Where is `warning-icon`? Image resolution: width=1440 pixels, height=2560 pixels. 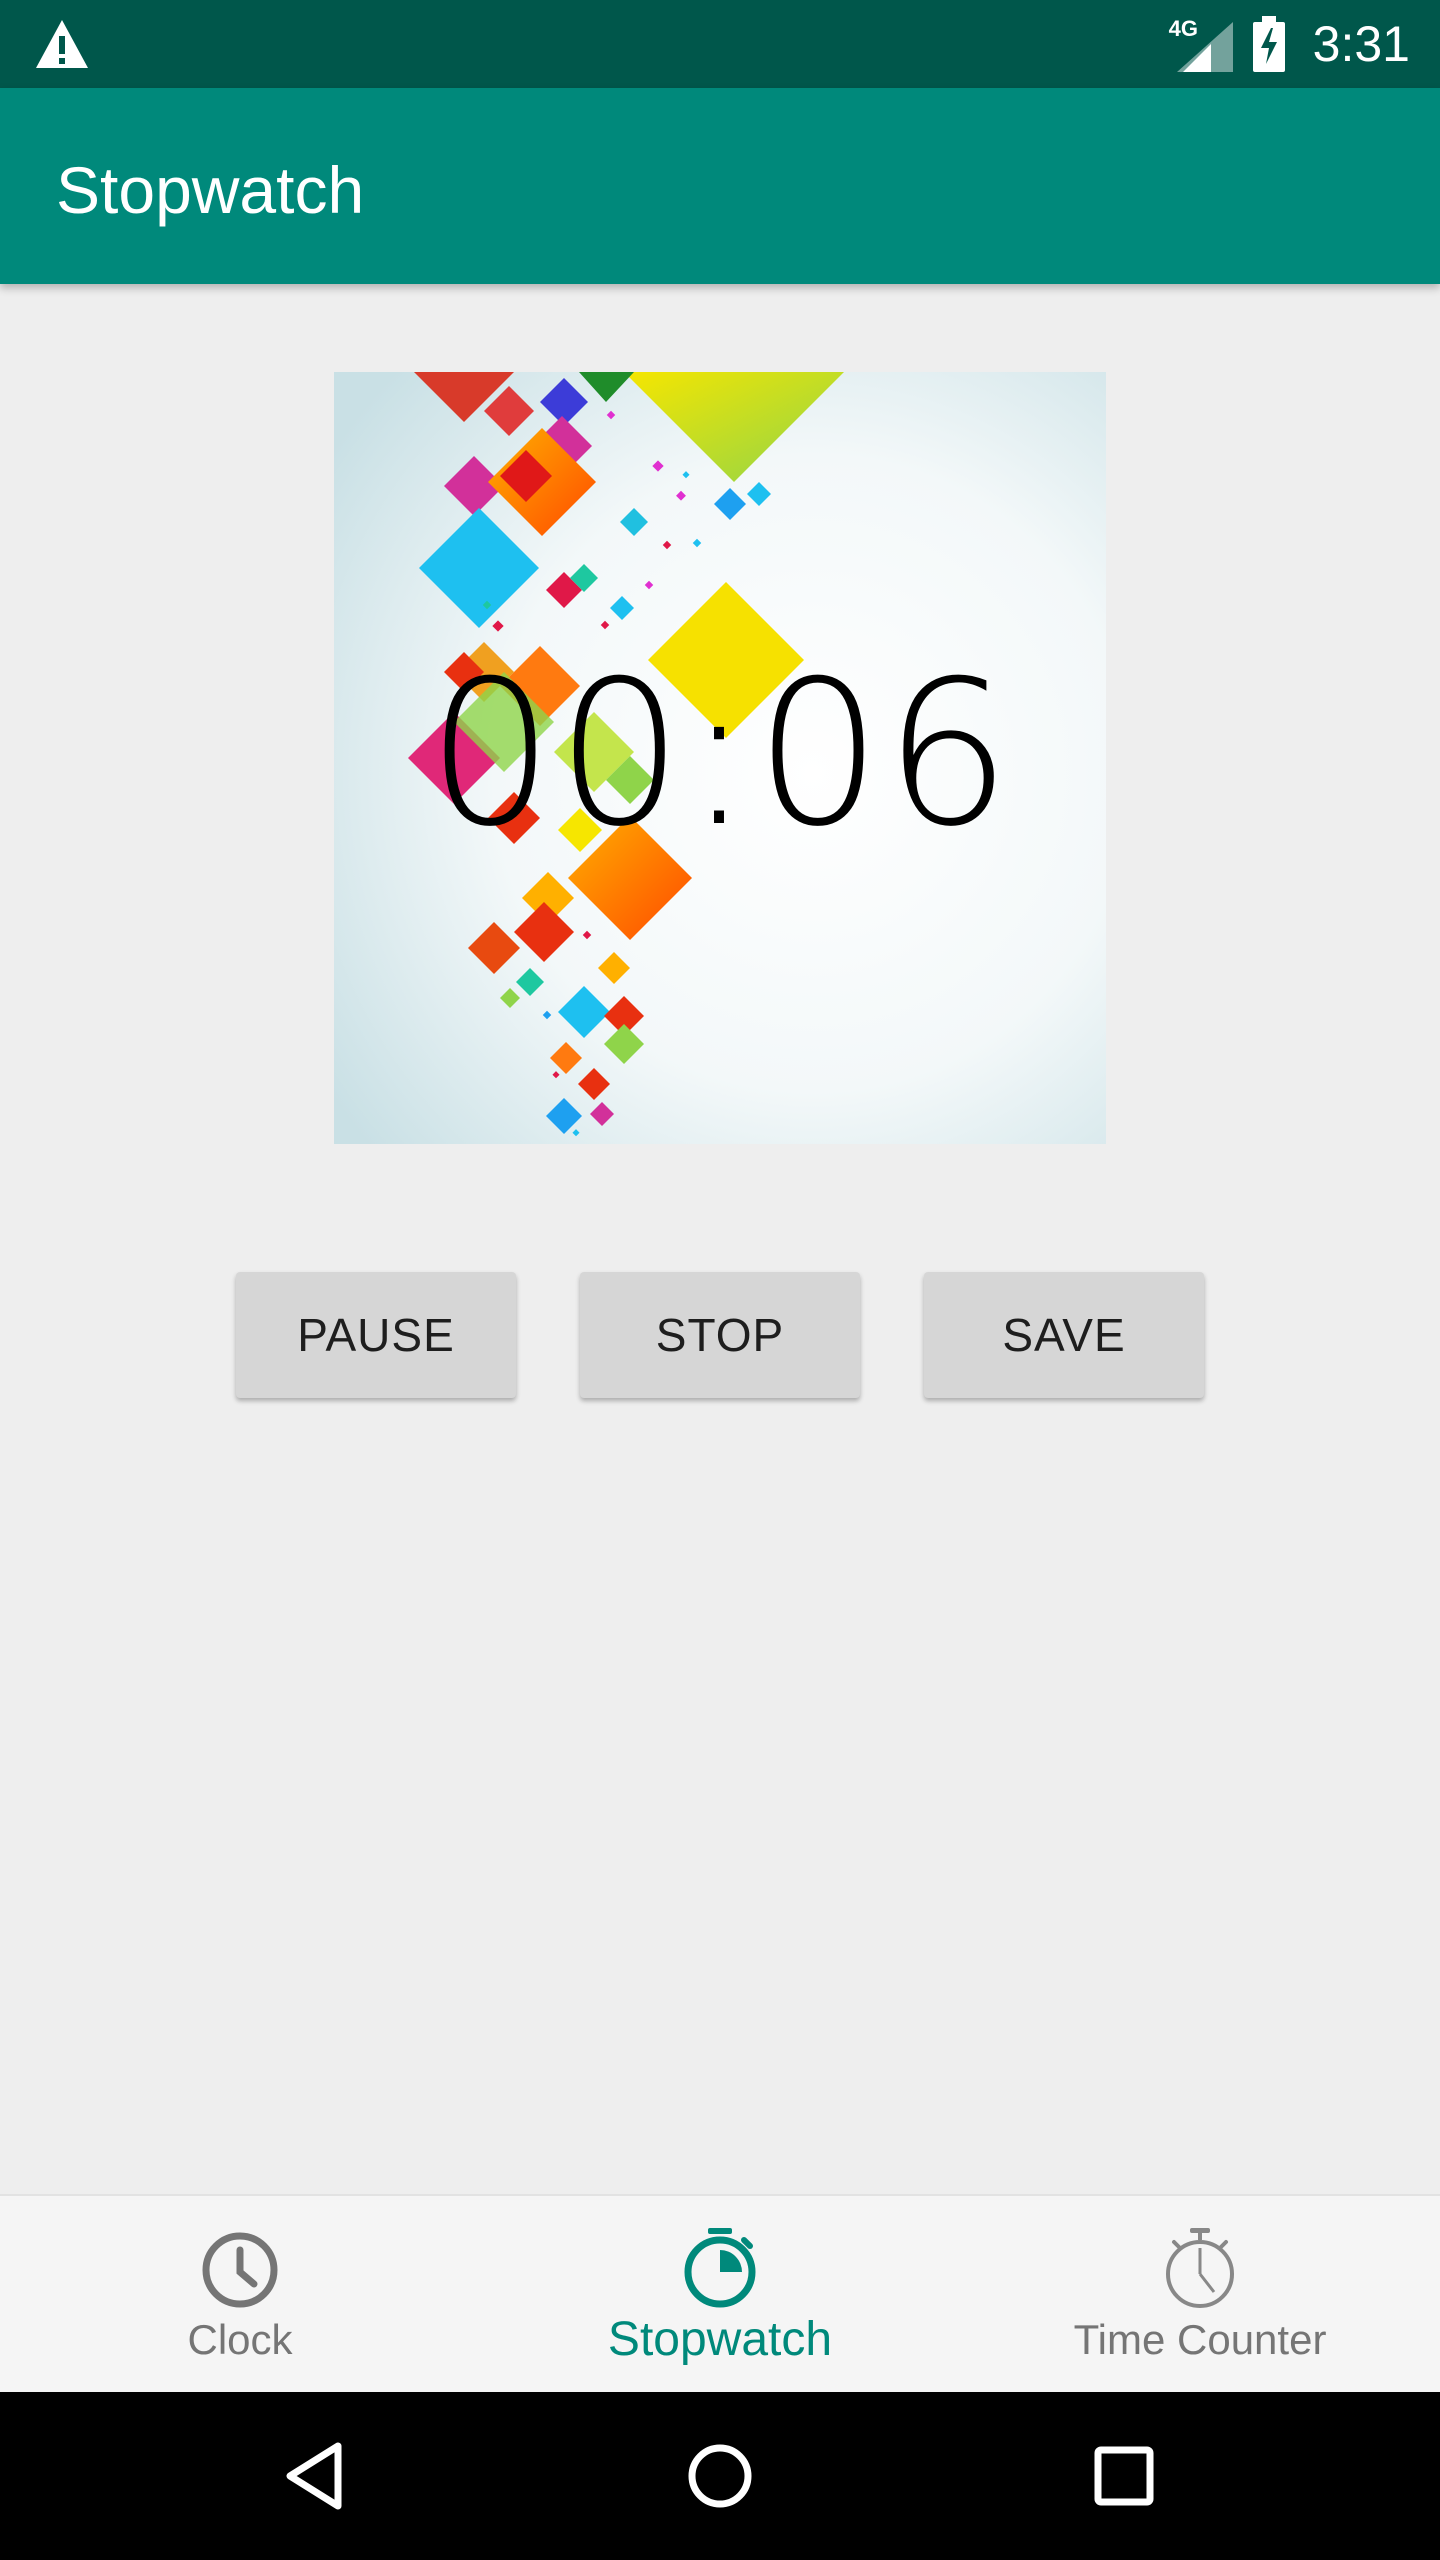
warning-icon is located at coordinates (62, 44).